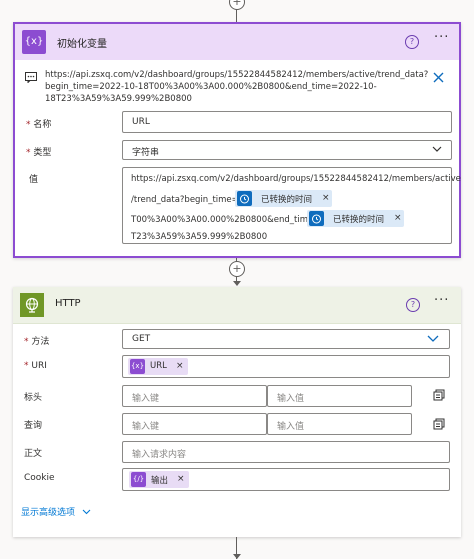 The image size is (474, 559). I want to click on query-value-input: 输入值, so click(339, 424).